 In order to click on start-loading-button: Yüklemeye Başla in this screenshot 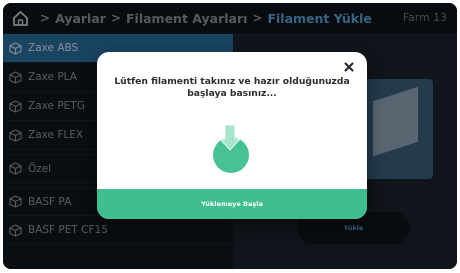, I will do `click(232, 204)`.